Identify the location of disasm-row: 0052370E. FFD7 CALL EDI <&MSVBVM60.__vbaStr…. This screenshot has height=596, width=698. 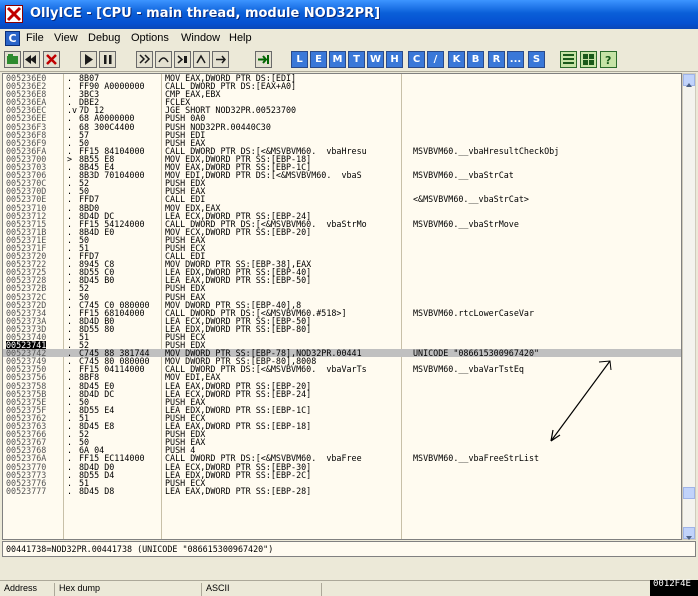
(342, 199).